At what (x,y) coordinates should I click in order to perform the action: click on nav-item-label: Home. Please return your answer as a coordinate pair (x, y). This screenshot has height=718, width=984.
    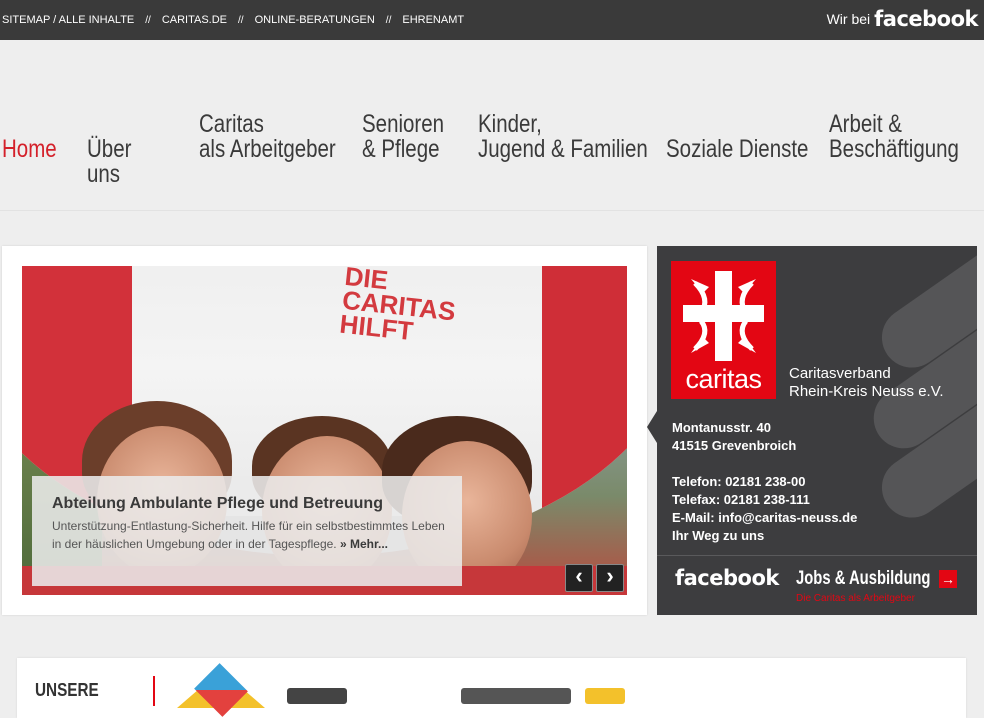
    Looking at the image, I should click on (29, 149).